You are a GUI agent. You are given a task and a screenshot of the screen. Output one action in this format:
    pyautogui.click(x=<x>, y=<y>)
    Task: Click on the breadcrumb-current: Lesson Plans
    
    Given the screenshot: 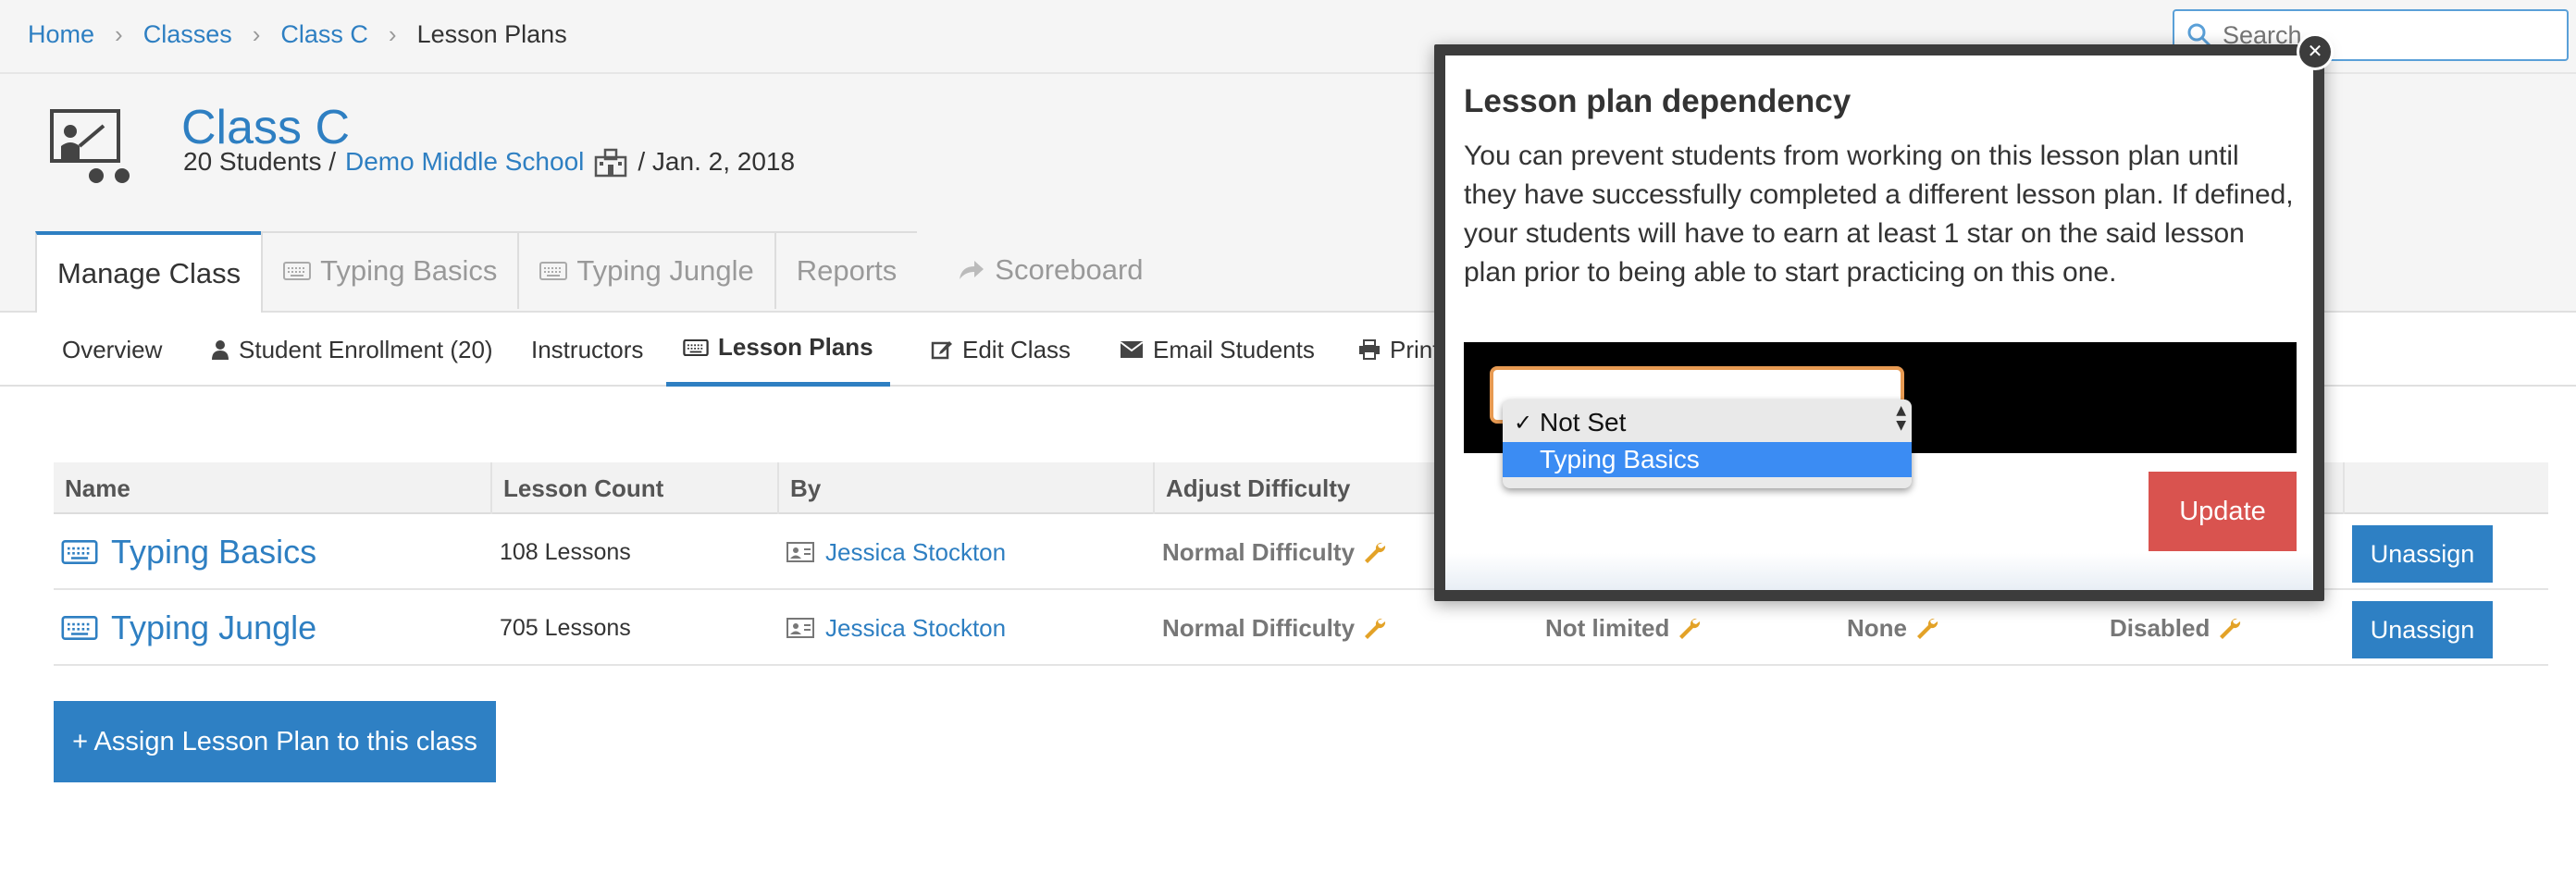 What is the action you would take?
    pyautogui.click(x=492, y=34)
    